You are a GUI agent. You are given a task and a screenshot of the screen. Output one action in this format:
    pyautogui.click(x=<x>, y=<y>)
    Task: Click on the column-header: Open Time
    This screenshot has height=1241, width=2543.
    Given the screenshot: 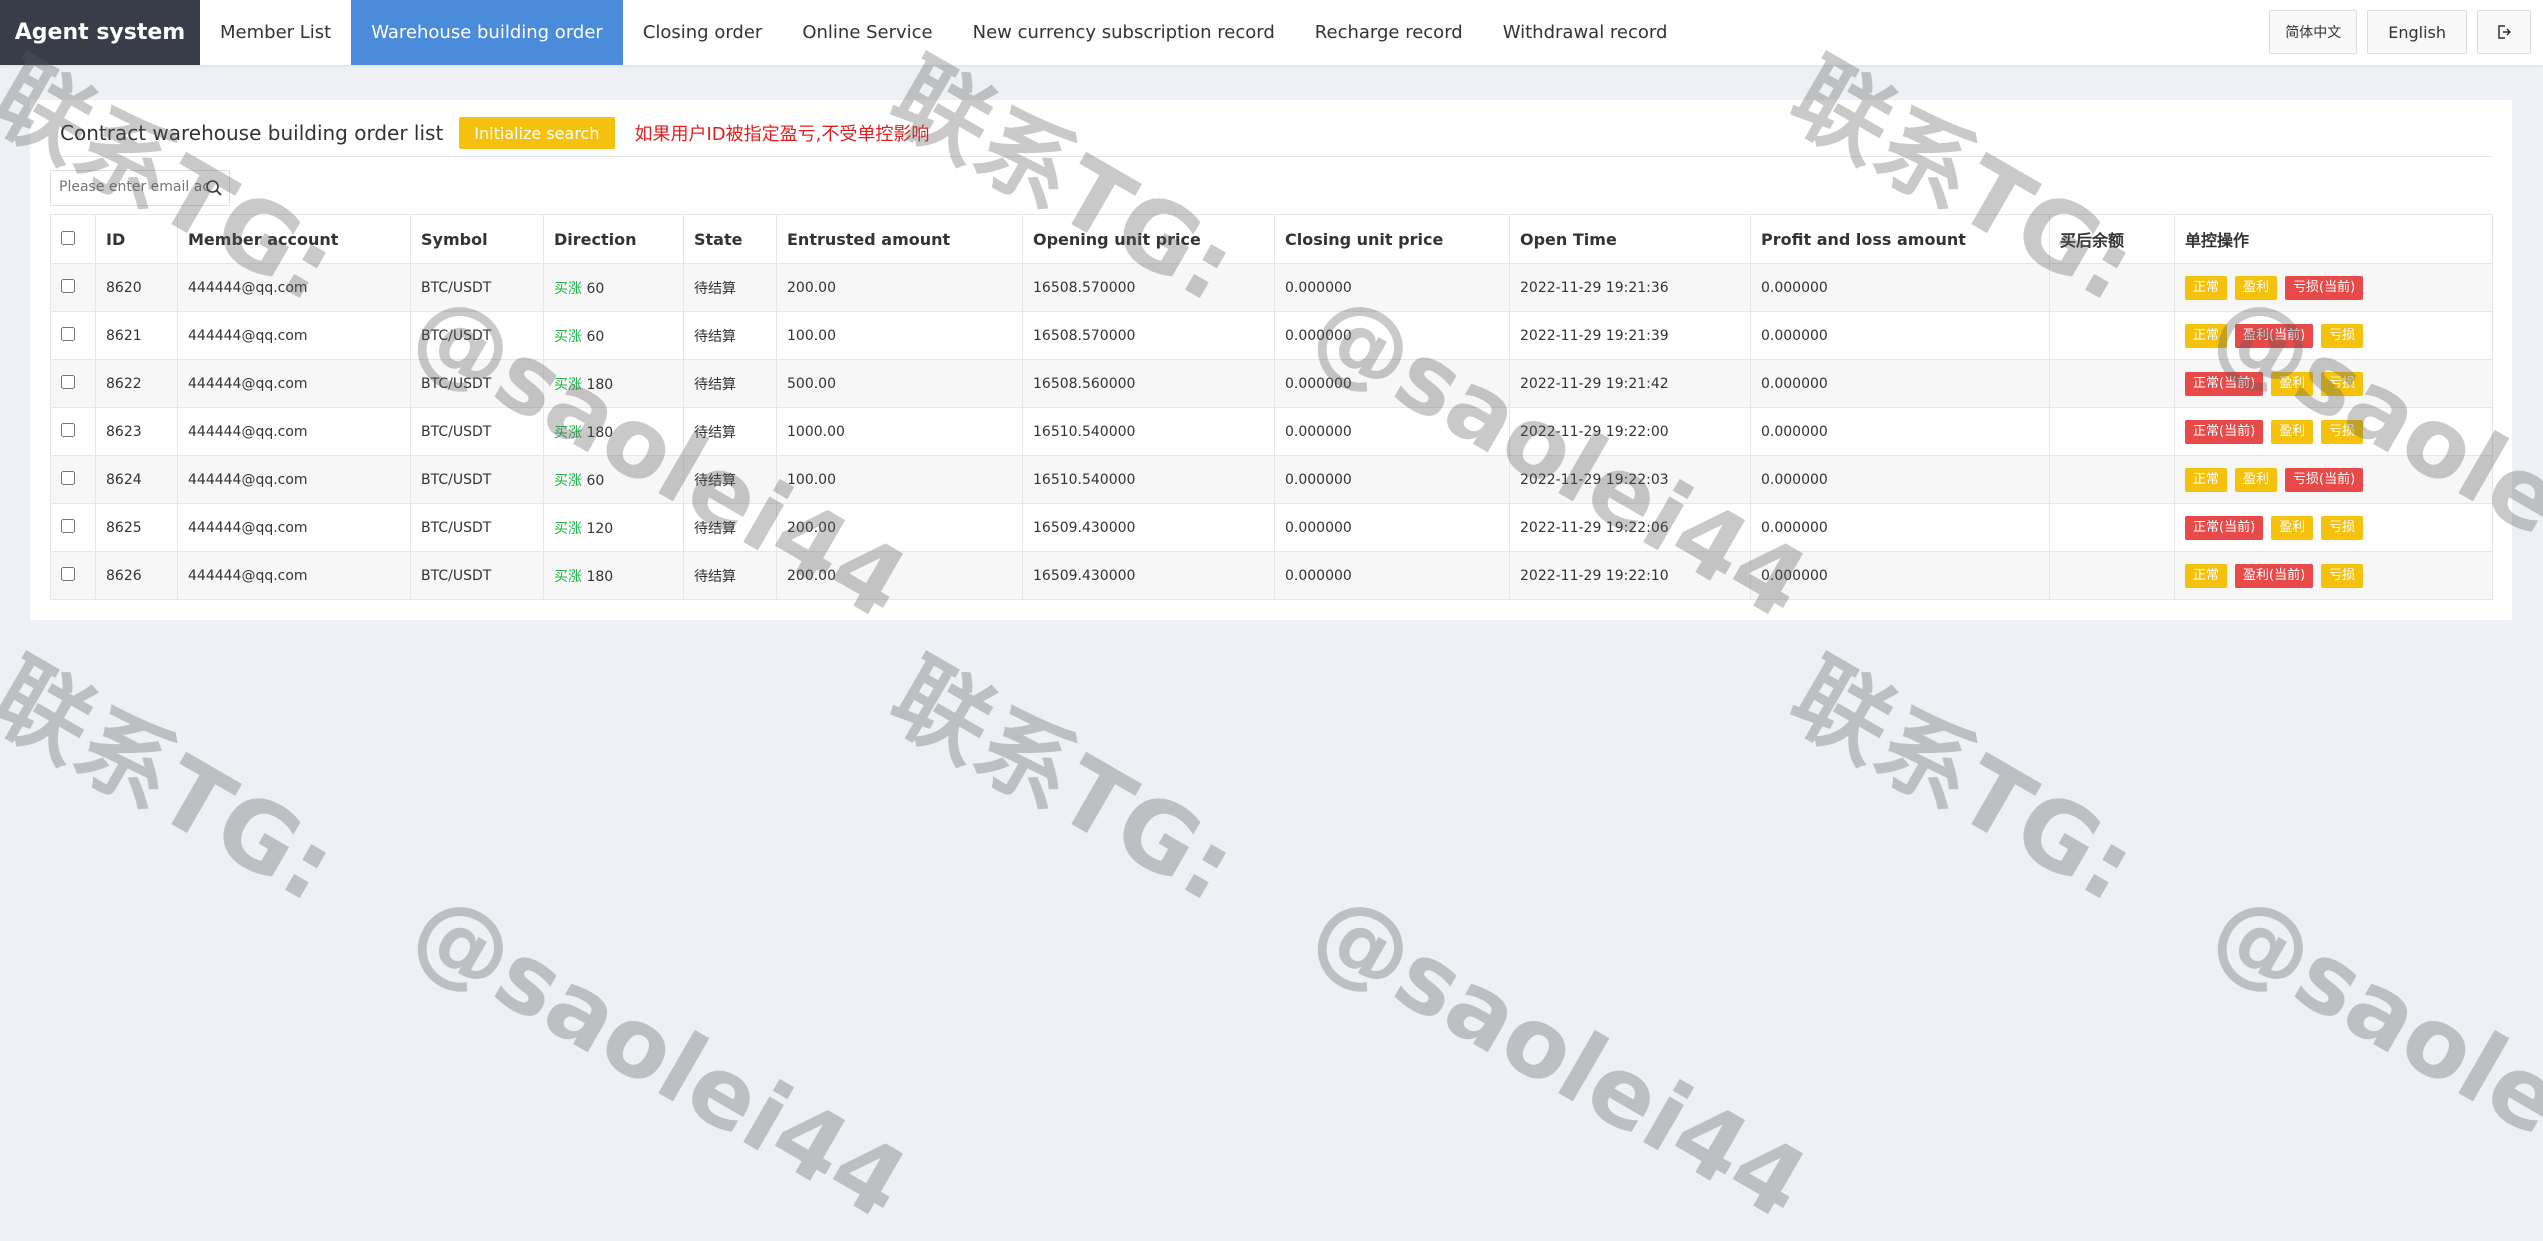 What is the action you would take?
    pyautogui.click(x=1630, y=239)
    